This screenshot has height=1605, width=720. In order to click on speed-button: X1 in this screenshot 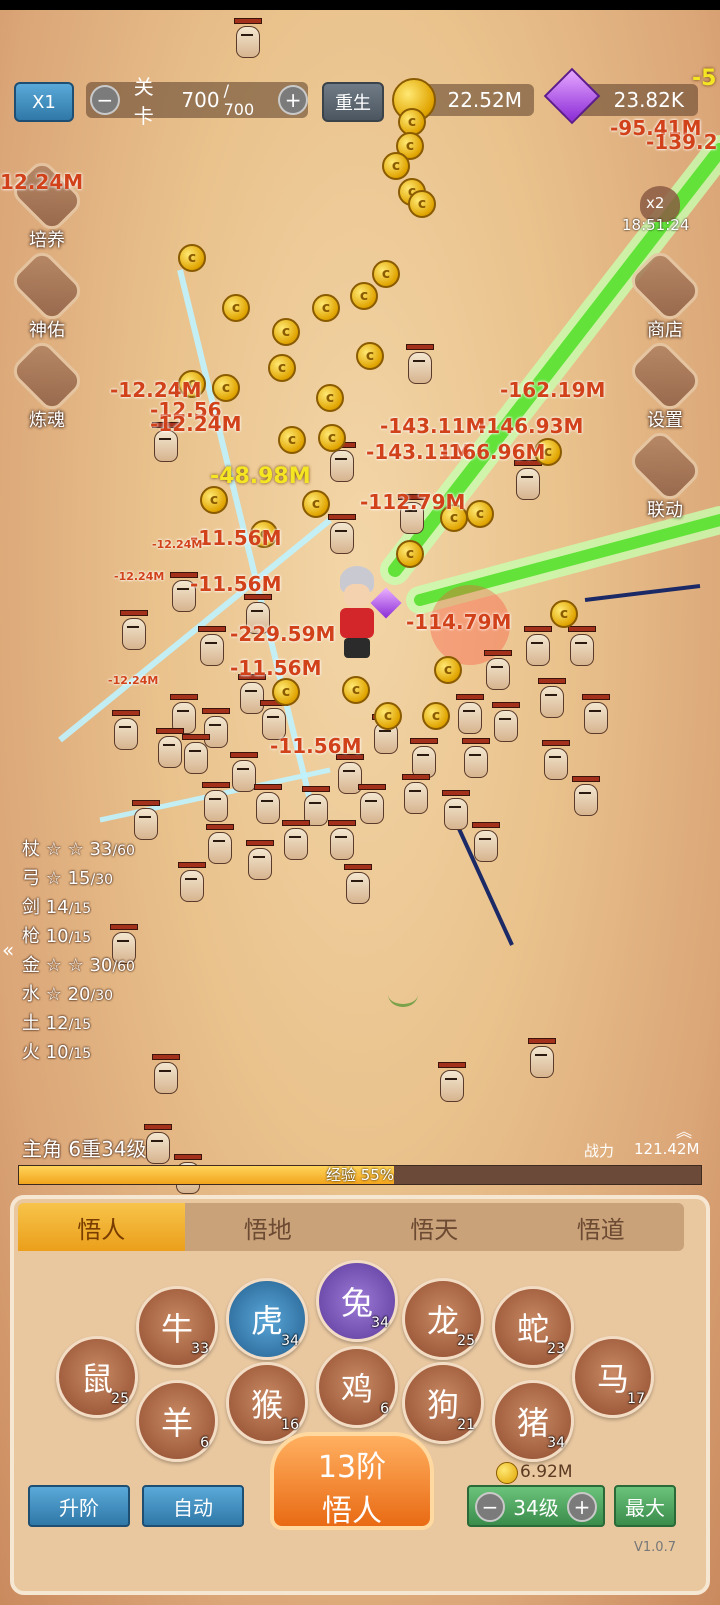, I will do `click(44, 102)`.